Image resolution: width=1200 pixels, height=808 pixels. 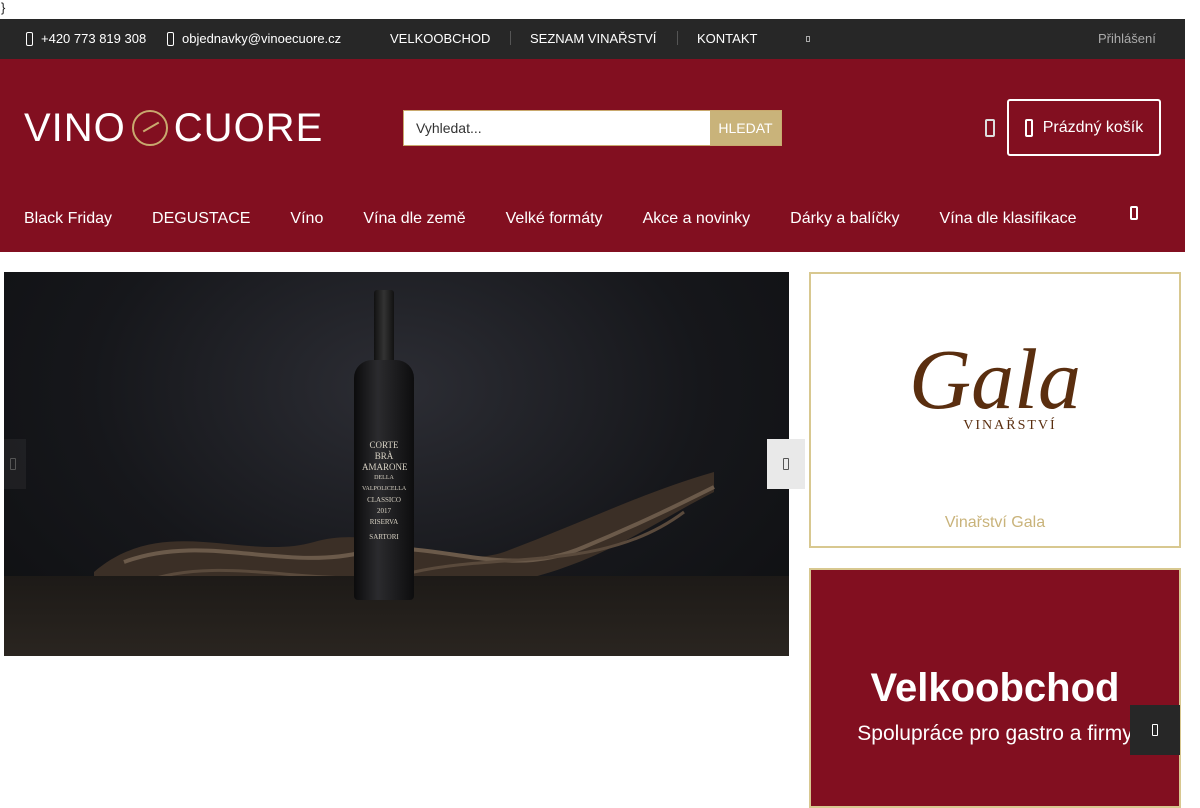 I want to click on slider-next-button, so click(x=786, y=464).